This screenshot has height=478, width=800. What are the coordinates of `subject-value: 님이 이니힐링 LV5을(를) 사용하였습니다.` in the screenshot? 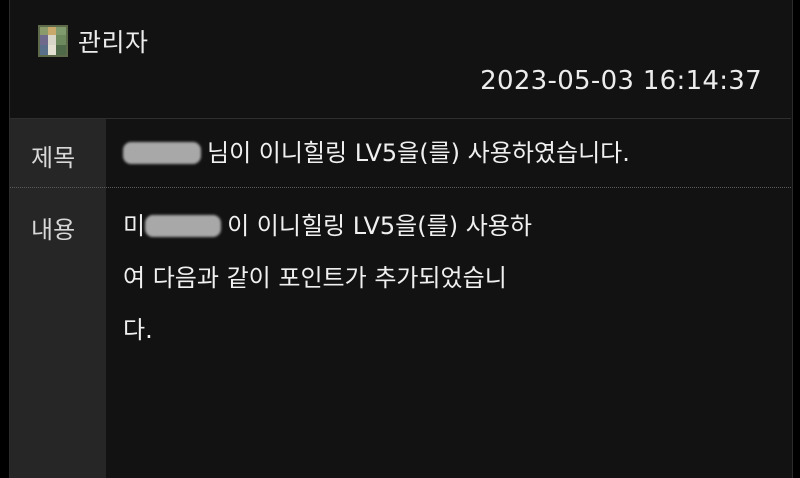 It's located at (376, 153).